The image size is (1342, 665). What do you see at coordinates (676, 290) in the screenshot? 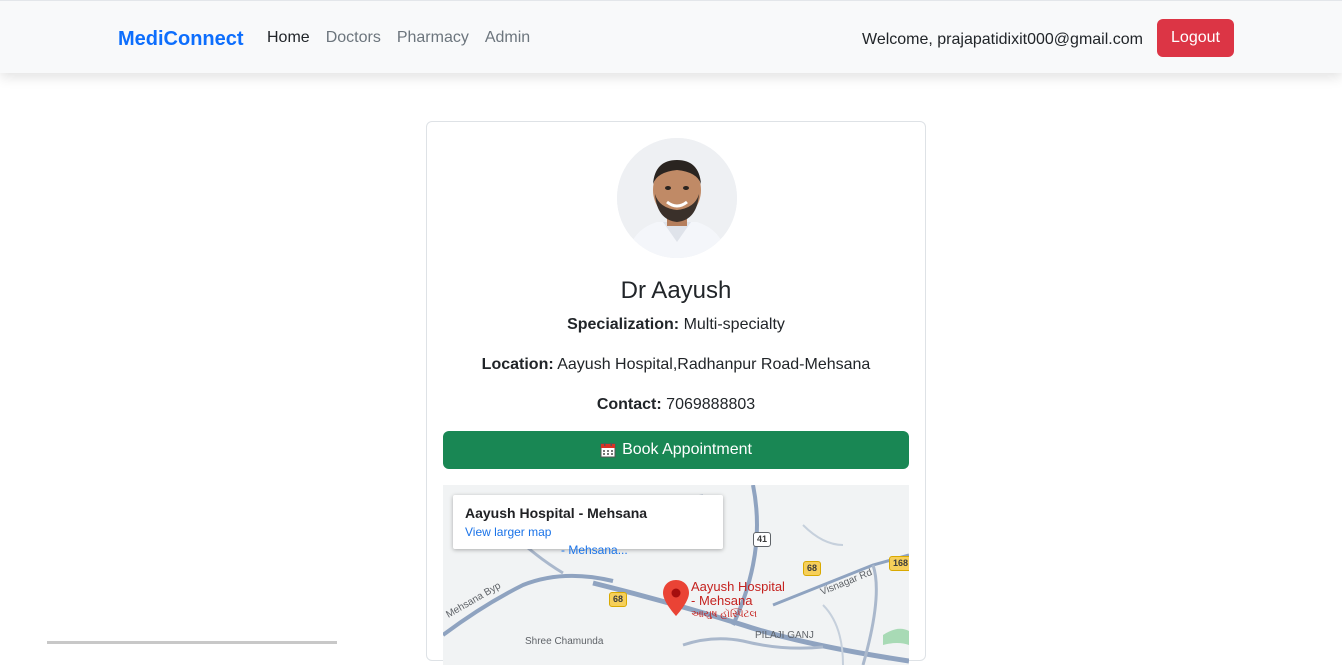
I see `doctor-name: Dr Aayush` at bounding box center [676, 290].